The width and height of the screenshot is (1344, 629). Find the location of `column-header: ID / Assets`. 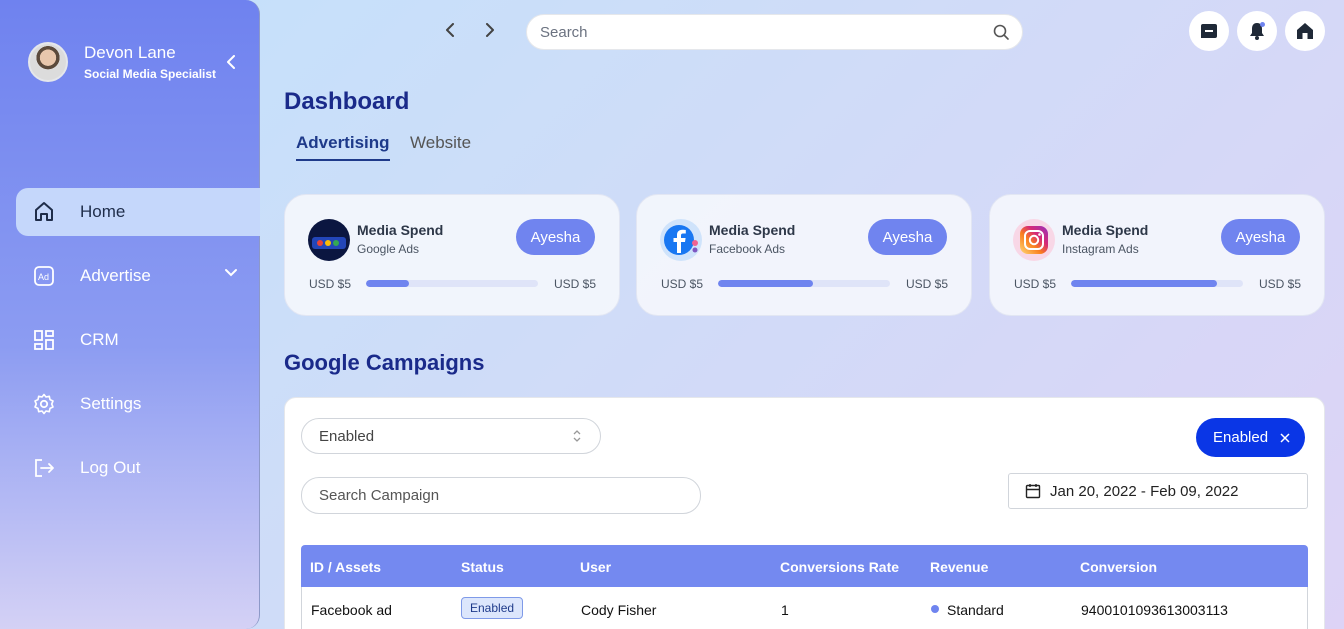

column-header: ID / Assets is located at coordinates (345, 567).